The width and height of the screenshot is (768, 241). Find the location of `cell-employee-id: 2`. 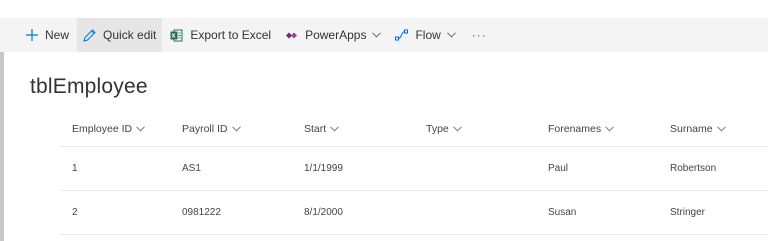

cell-employee-id: 2 is located at coordinates (75, 212).